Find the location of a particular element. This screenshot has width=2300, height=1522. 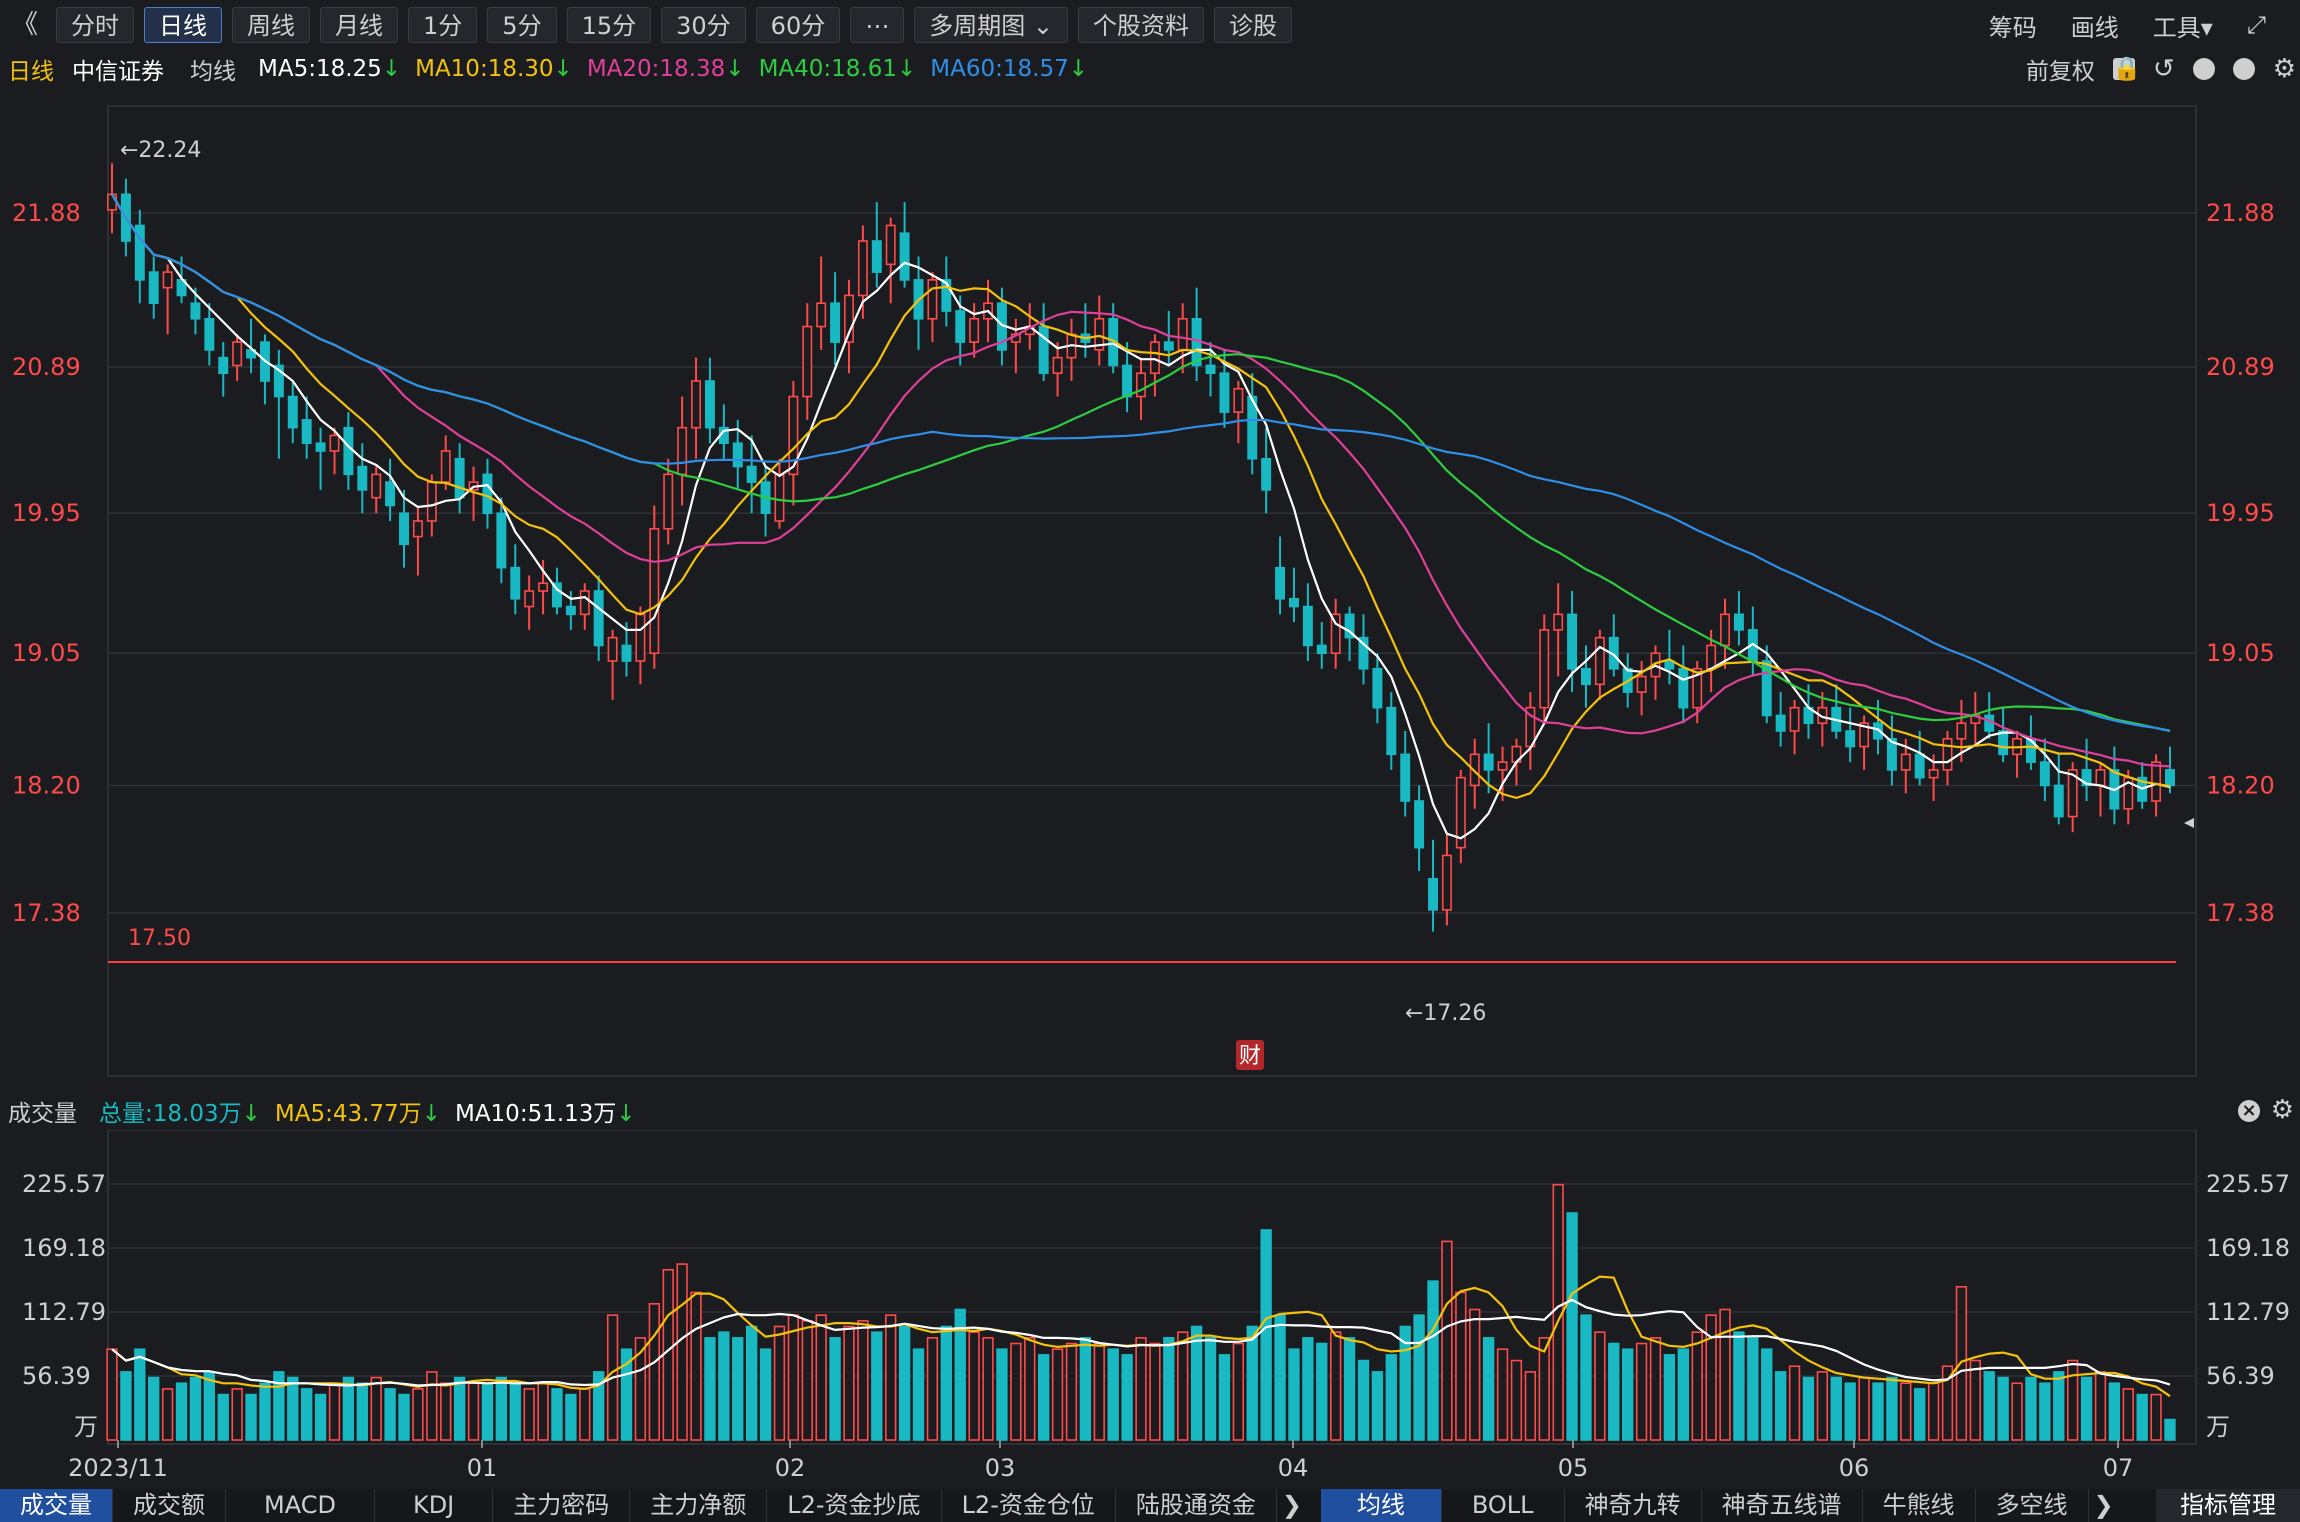

adjust-mode: 前复权 is located at coordinates (2060, 69).